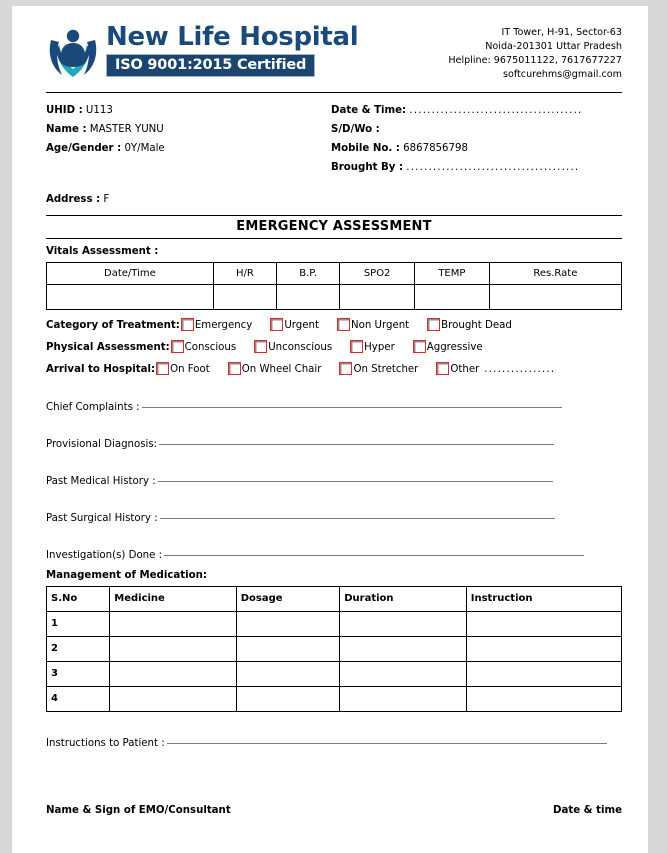 The height and width of the screenshot is (853, 667). I want to click on checkbox-label: Conscious, so click(210, 347).